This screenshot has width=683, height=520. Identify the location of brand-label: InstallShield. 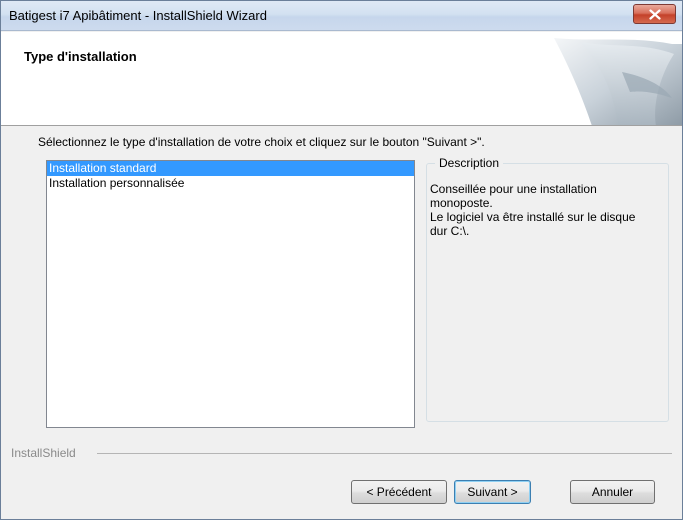
(46, 453).